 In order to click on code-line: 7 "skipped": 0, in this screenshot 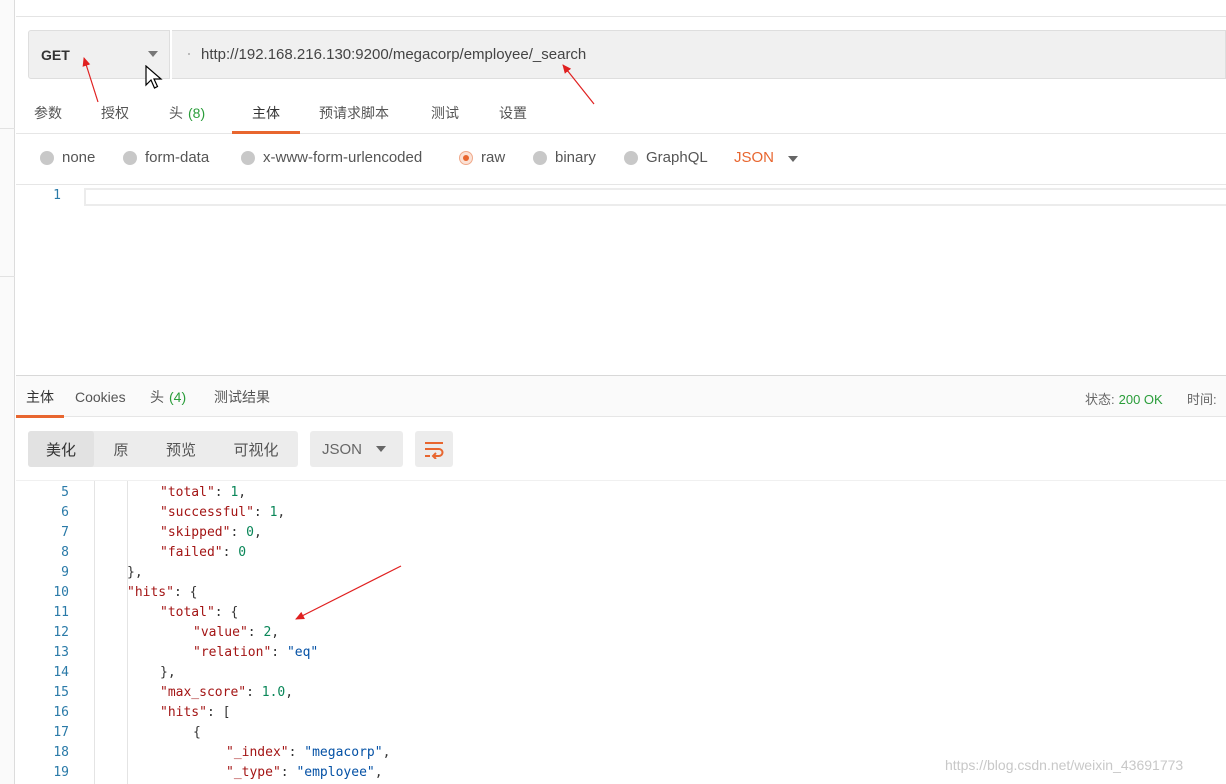, I will do `click(621, 533)`.